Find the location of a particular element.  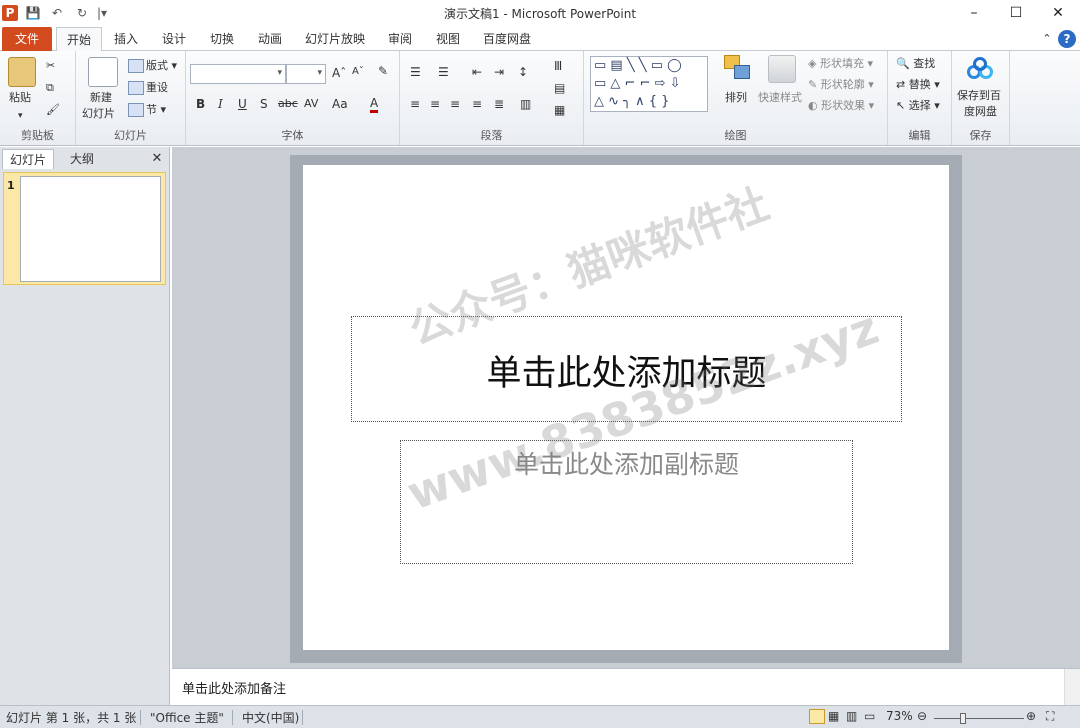

shrink-font-button: Aˇ is located at coordinates (358, 71).